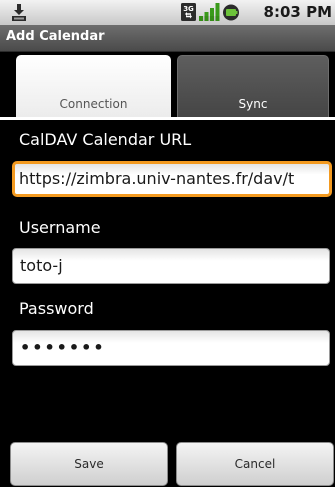 The image size is (335, 487). Describe the element at coordinates (41, 265) in the screenshot. I see `username-value: toto-j` at that location.